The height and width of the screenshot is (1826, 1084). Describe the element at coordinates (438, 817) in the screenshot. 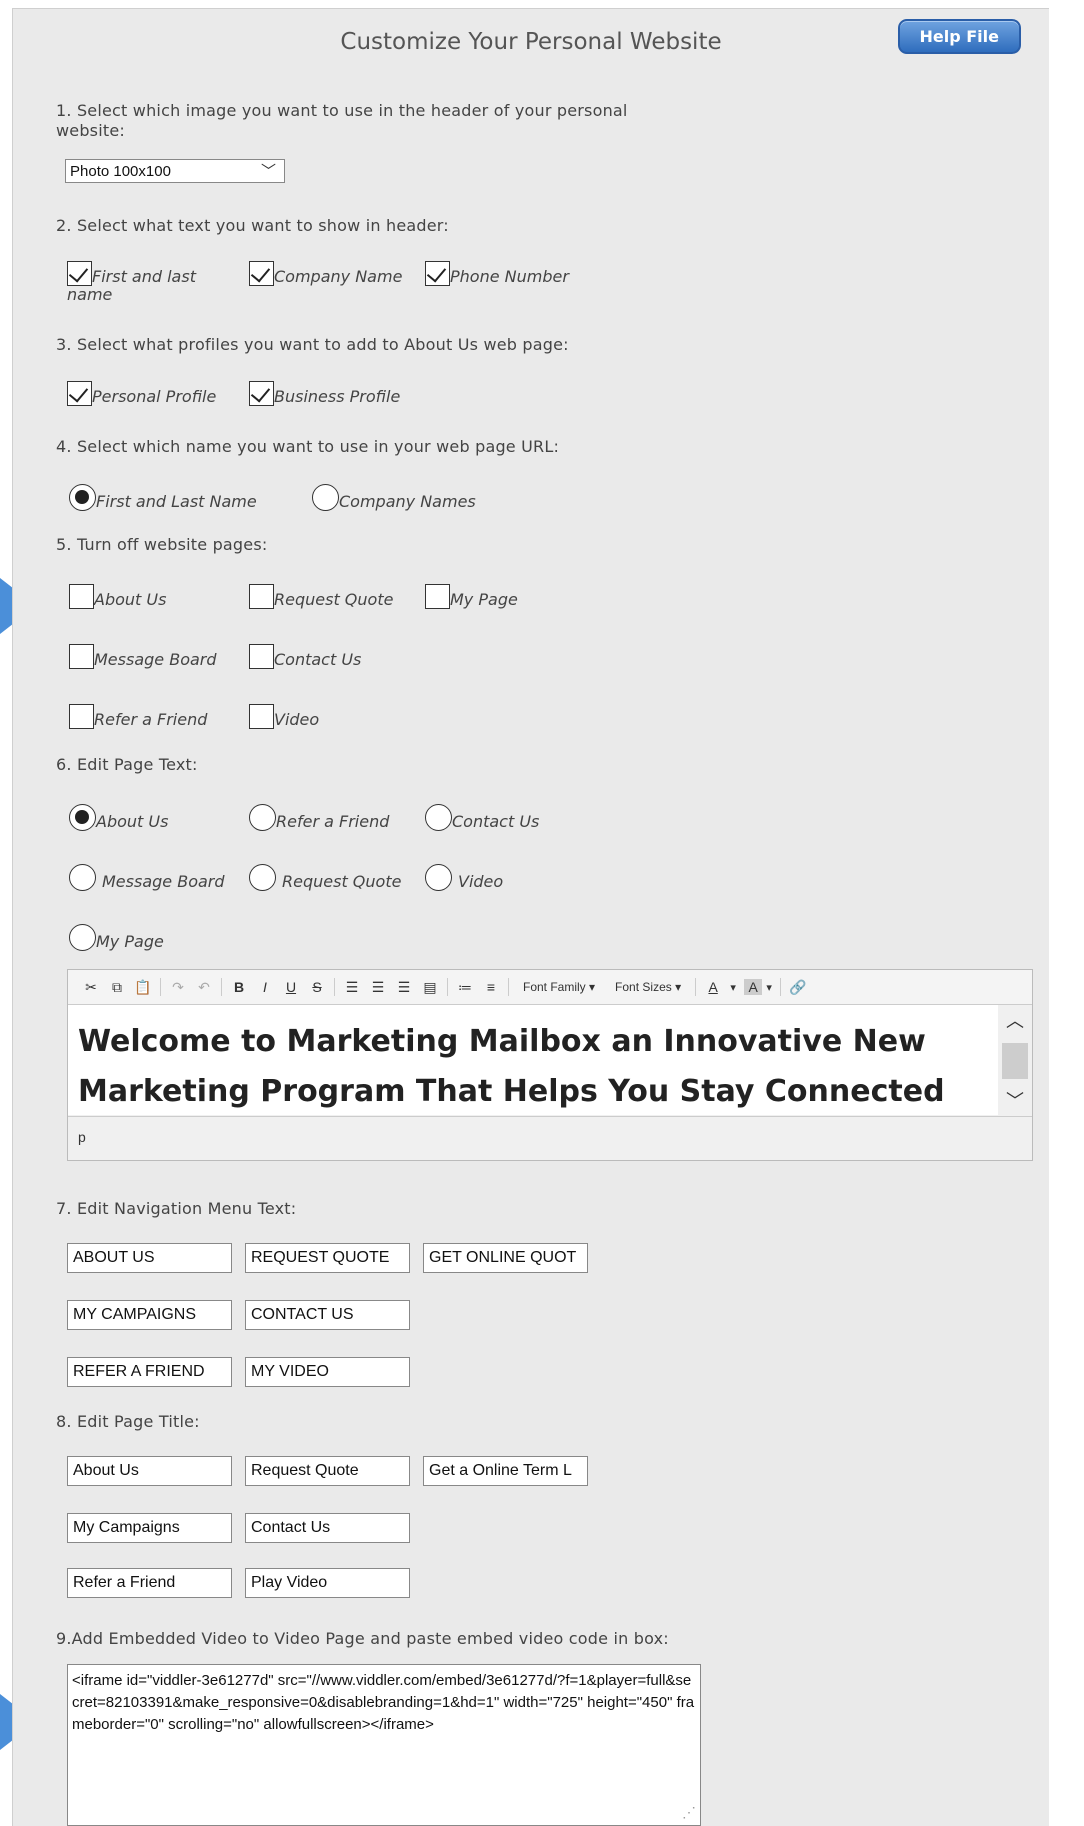

I see `radio-text-contact` at that location.